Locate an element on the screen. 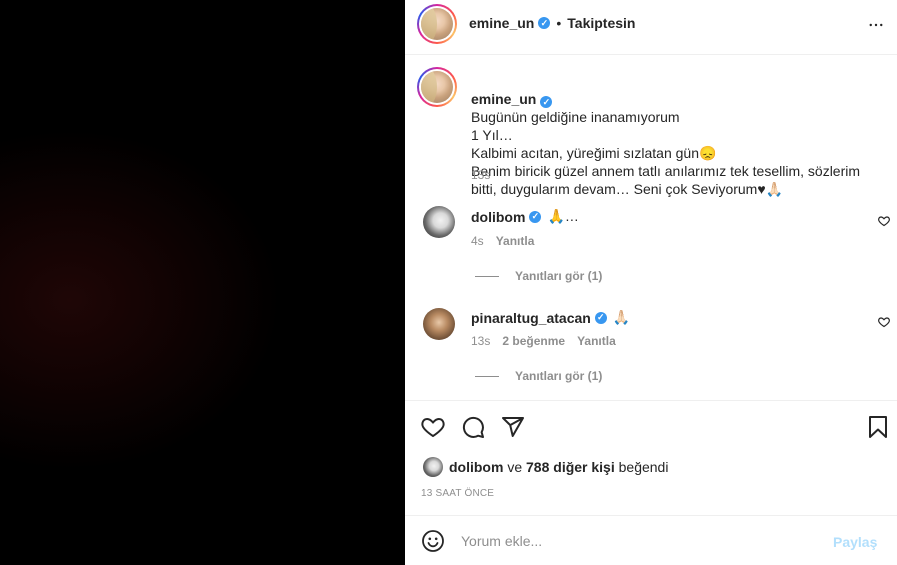 The height and width of the screenshot is (565, 897). heart-icon is located at coordinates (433, 427).